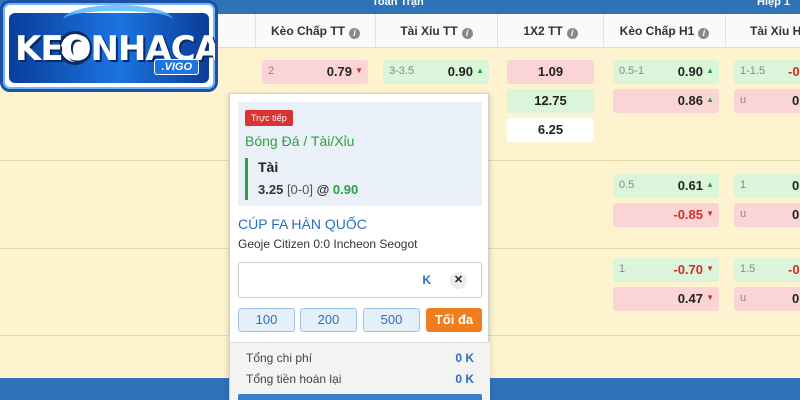  I want to click on live-badge: Trực tiếp, so click(269, 118).